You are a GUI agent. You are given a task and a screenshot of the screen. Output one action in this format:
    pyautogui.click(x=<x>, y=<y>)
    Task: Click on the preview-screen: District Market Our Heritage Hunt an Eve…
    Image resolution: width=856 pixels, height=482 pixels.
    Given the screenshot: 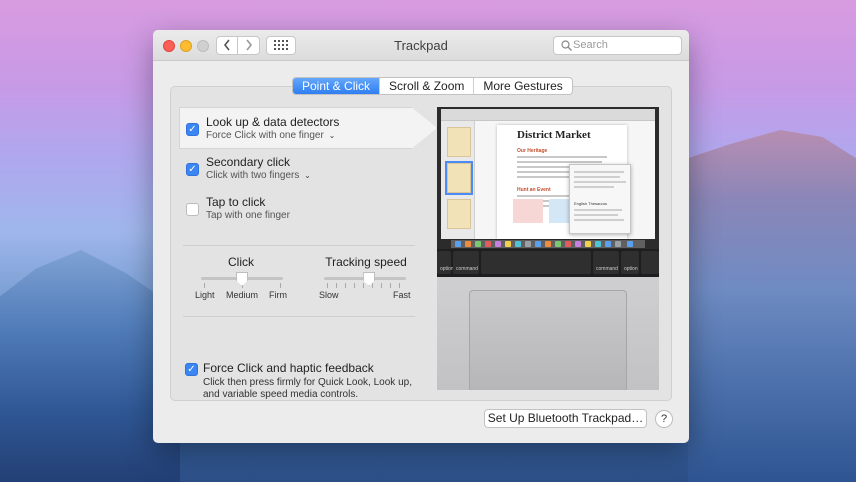 What is the action you would take?
    pyautogui.click(x=548, y=178)
    